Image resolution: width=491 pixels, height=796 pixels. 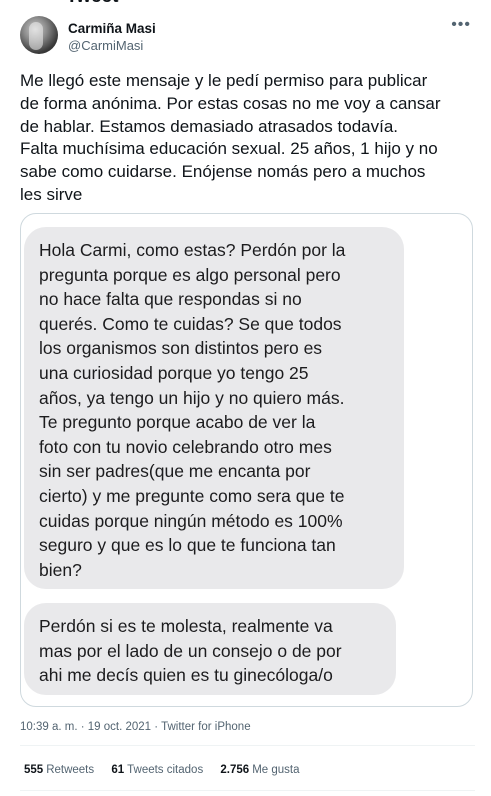 I want to click on likes-label: Me gusta, so click(x=276, y=770).